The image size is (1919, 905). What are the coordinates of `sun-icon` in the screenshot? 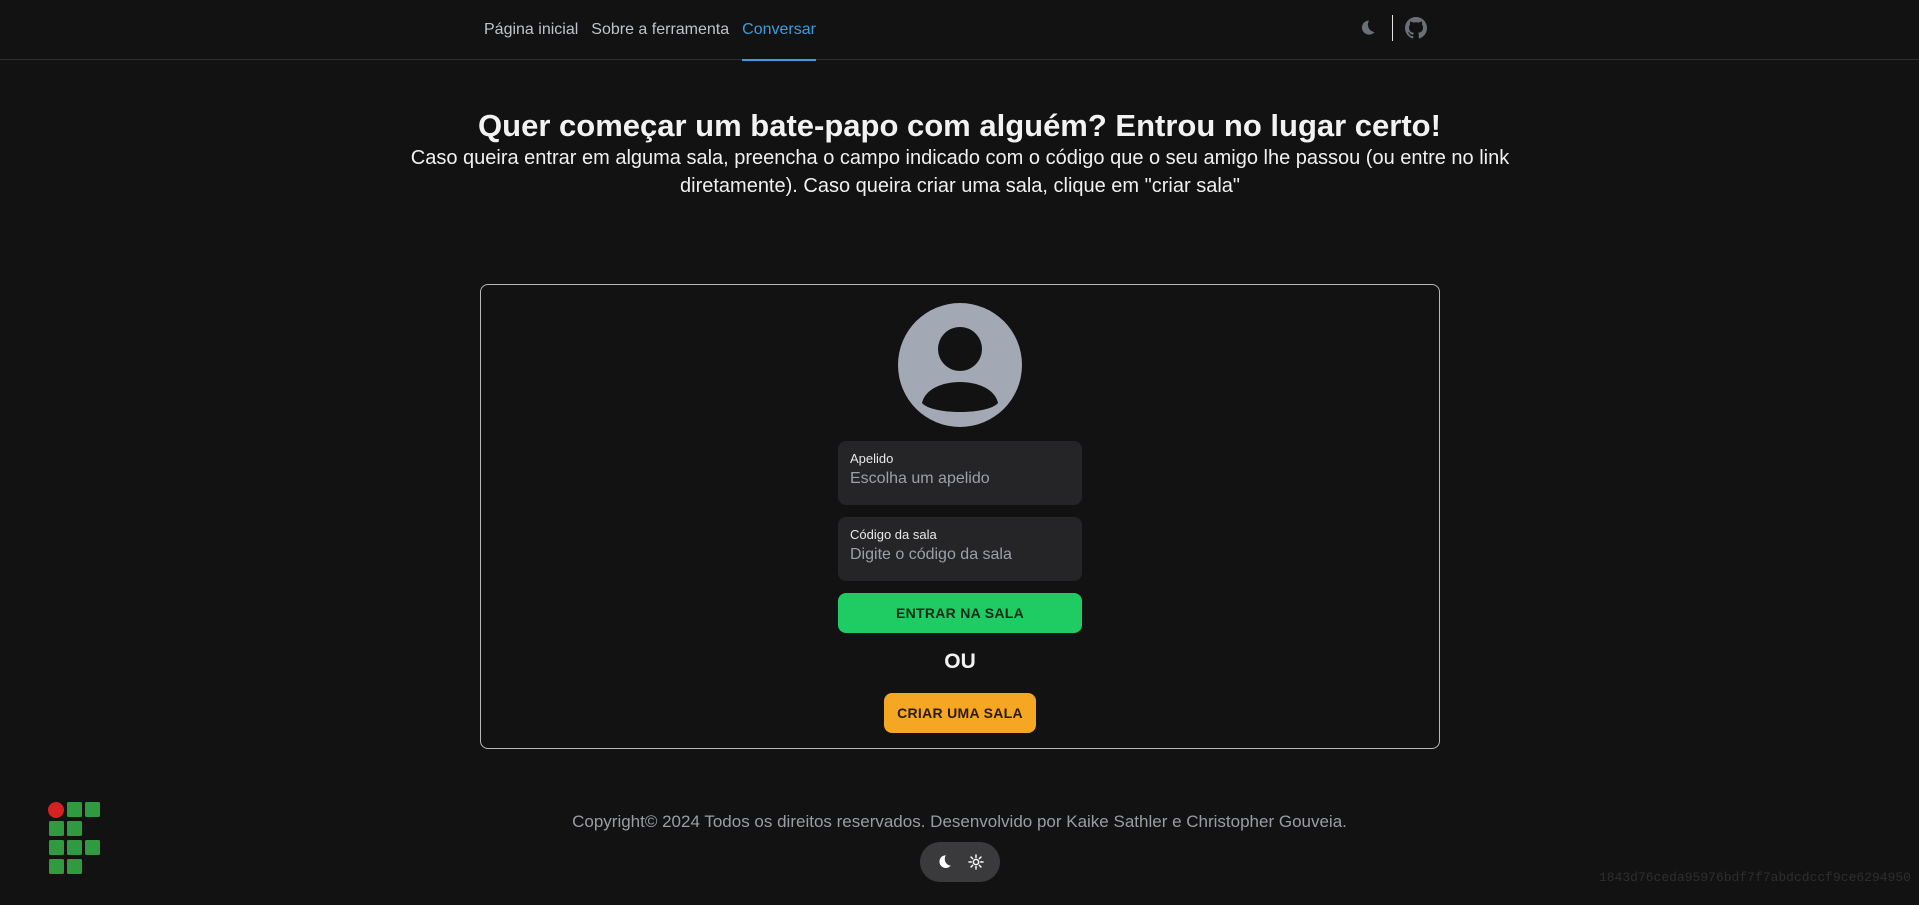 It's located at (976, 862).